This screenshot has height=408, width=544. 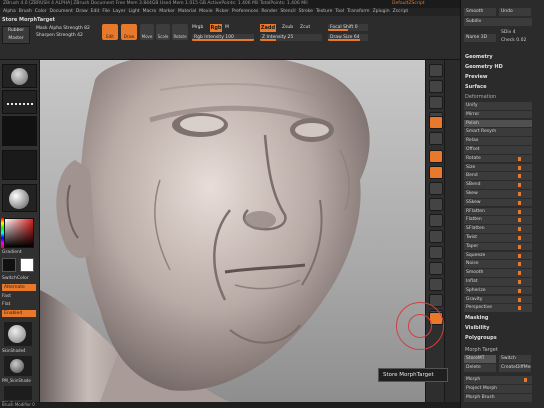 I want to click on material-selector, so click(x=19, y=198).